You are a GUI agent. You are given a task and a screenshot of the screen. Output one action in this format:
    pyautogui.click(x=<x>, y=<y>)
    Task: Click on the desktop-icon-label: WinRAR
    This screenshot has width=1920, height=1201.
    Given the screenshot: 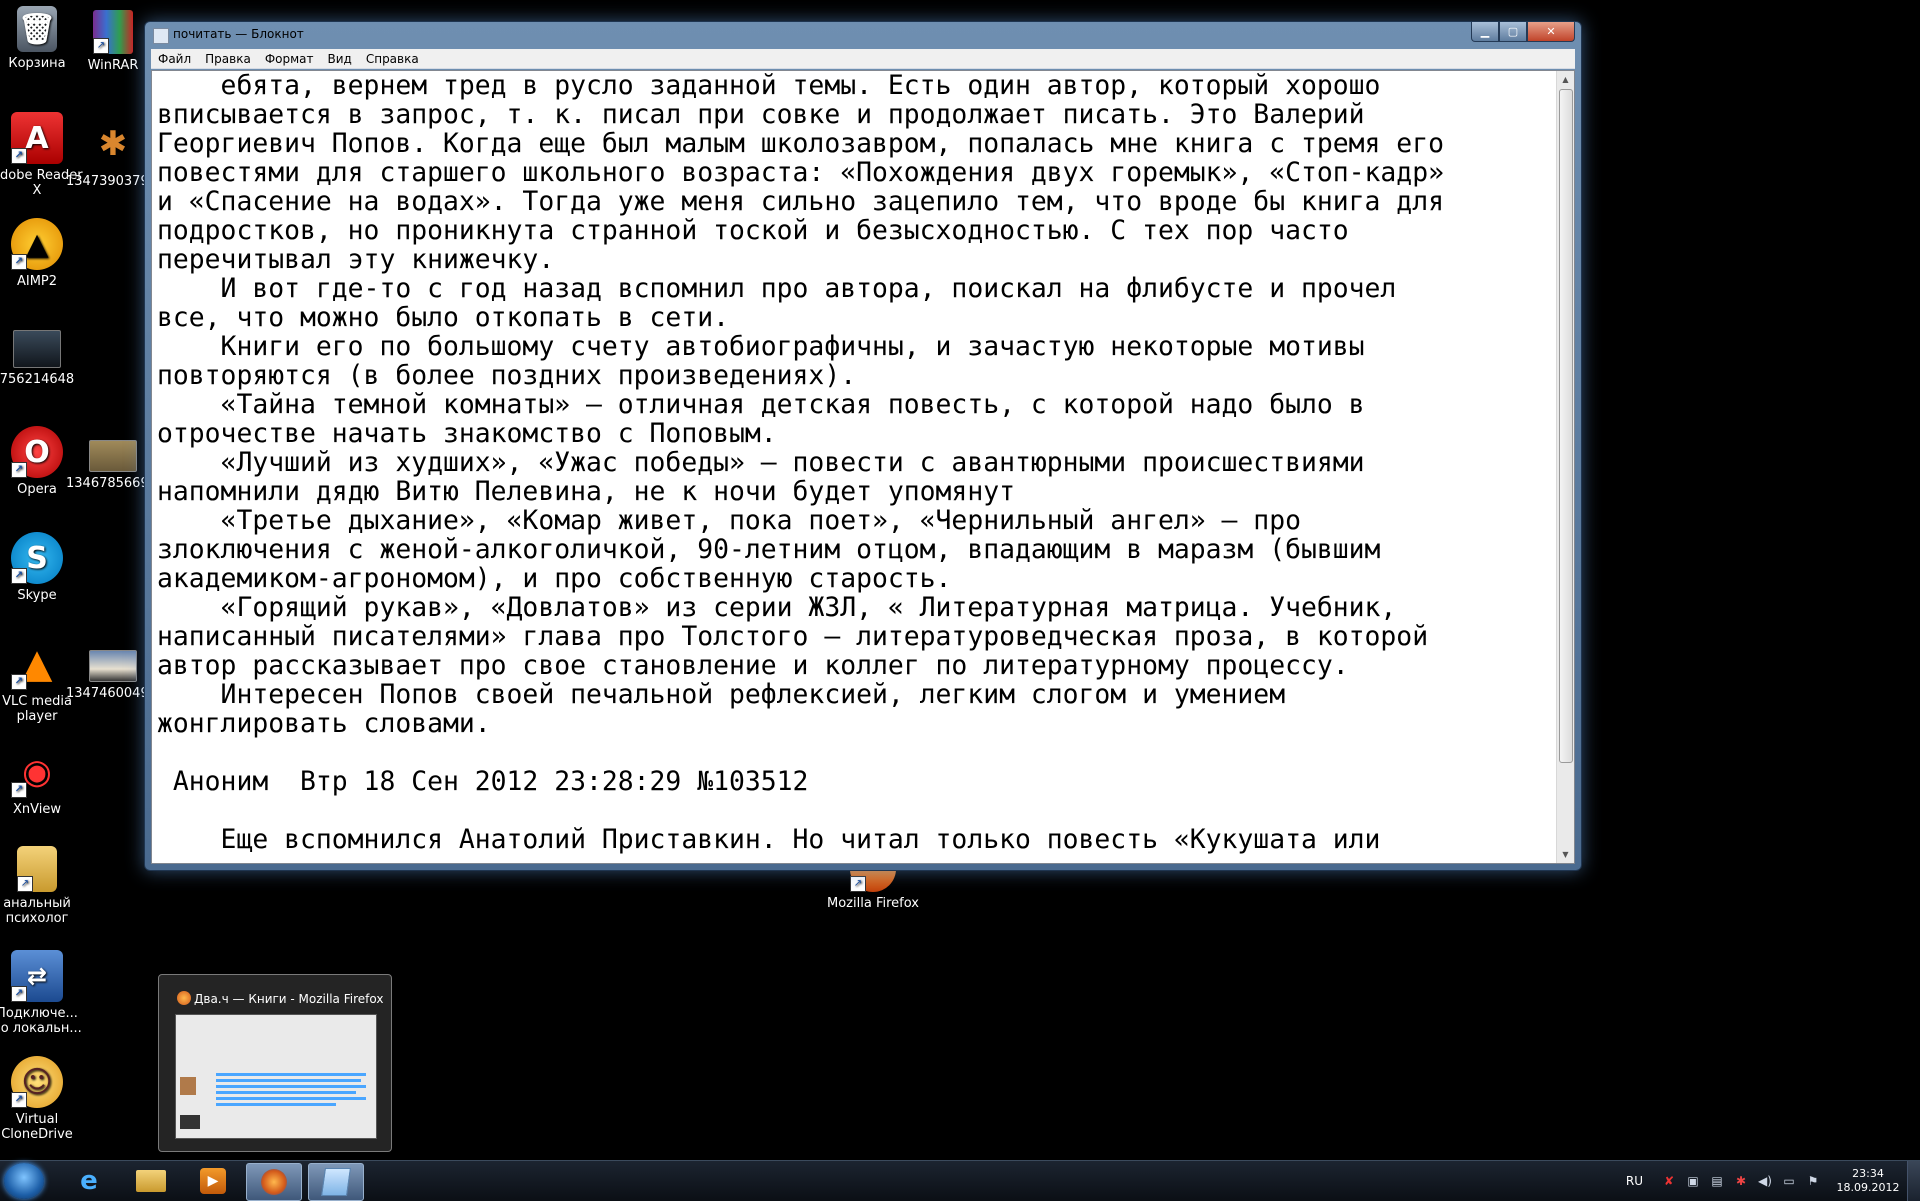 What is the action you would take?
    pyautogui.click(x=113, y=65)
    